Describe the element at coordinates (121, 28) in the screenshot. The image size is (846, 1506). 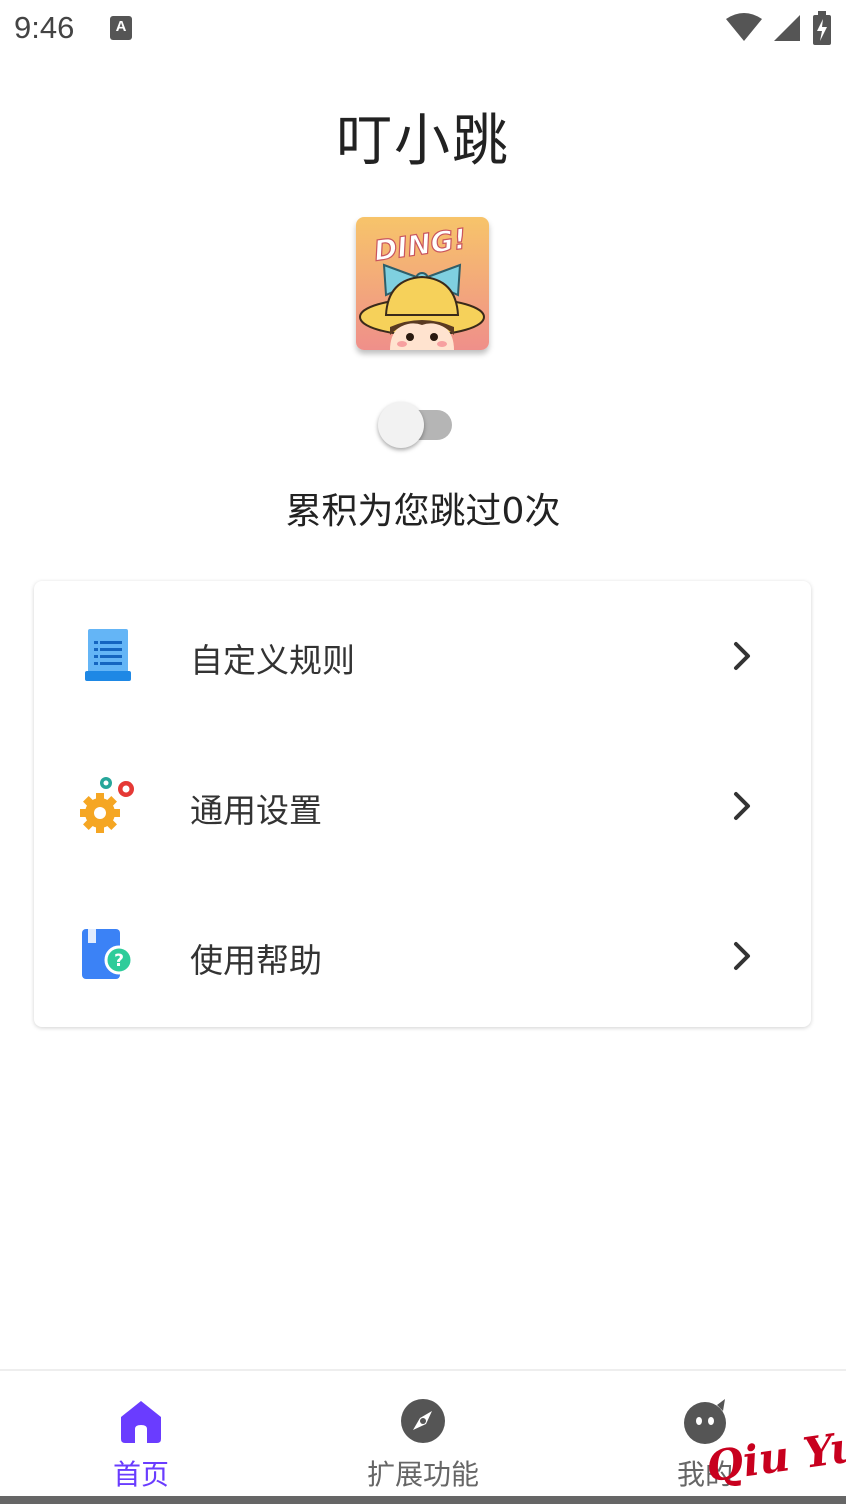
I see `keyboard-badge-icon: A` at that location.